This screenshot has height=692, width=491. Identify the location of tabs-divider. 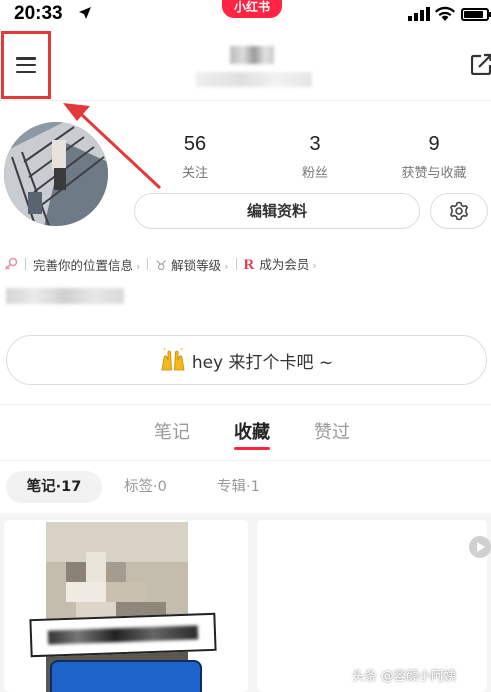
(245, 460).